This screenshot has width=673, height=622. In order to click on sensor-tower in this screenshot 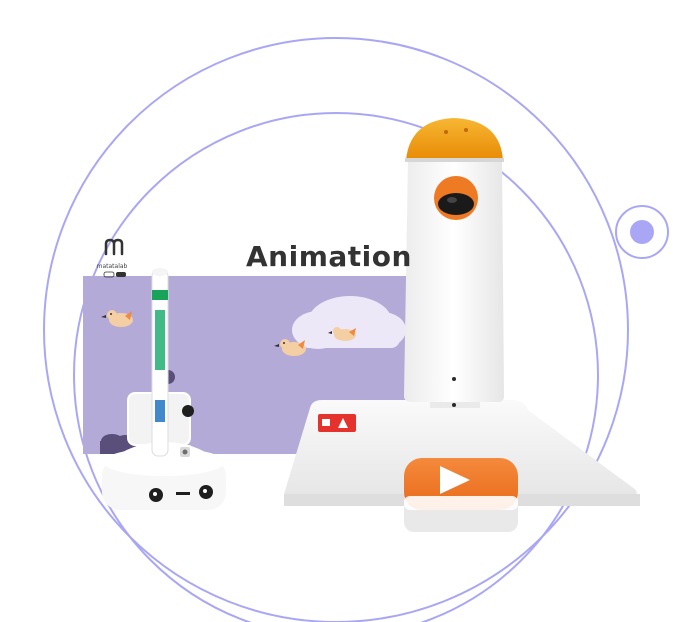, I will do `click(454, 263)`.